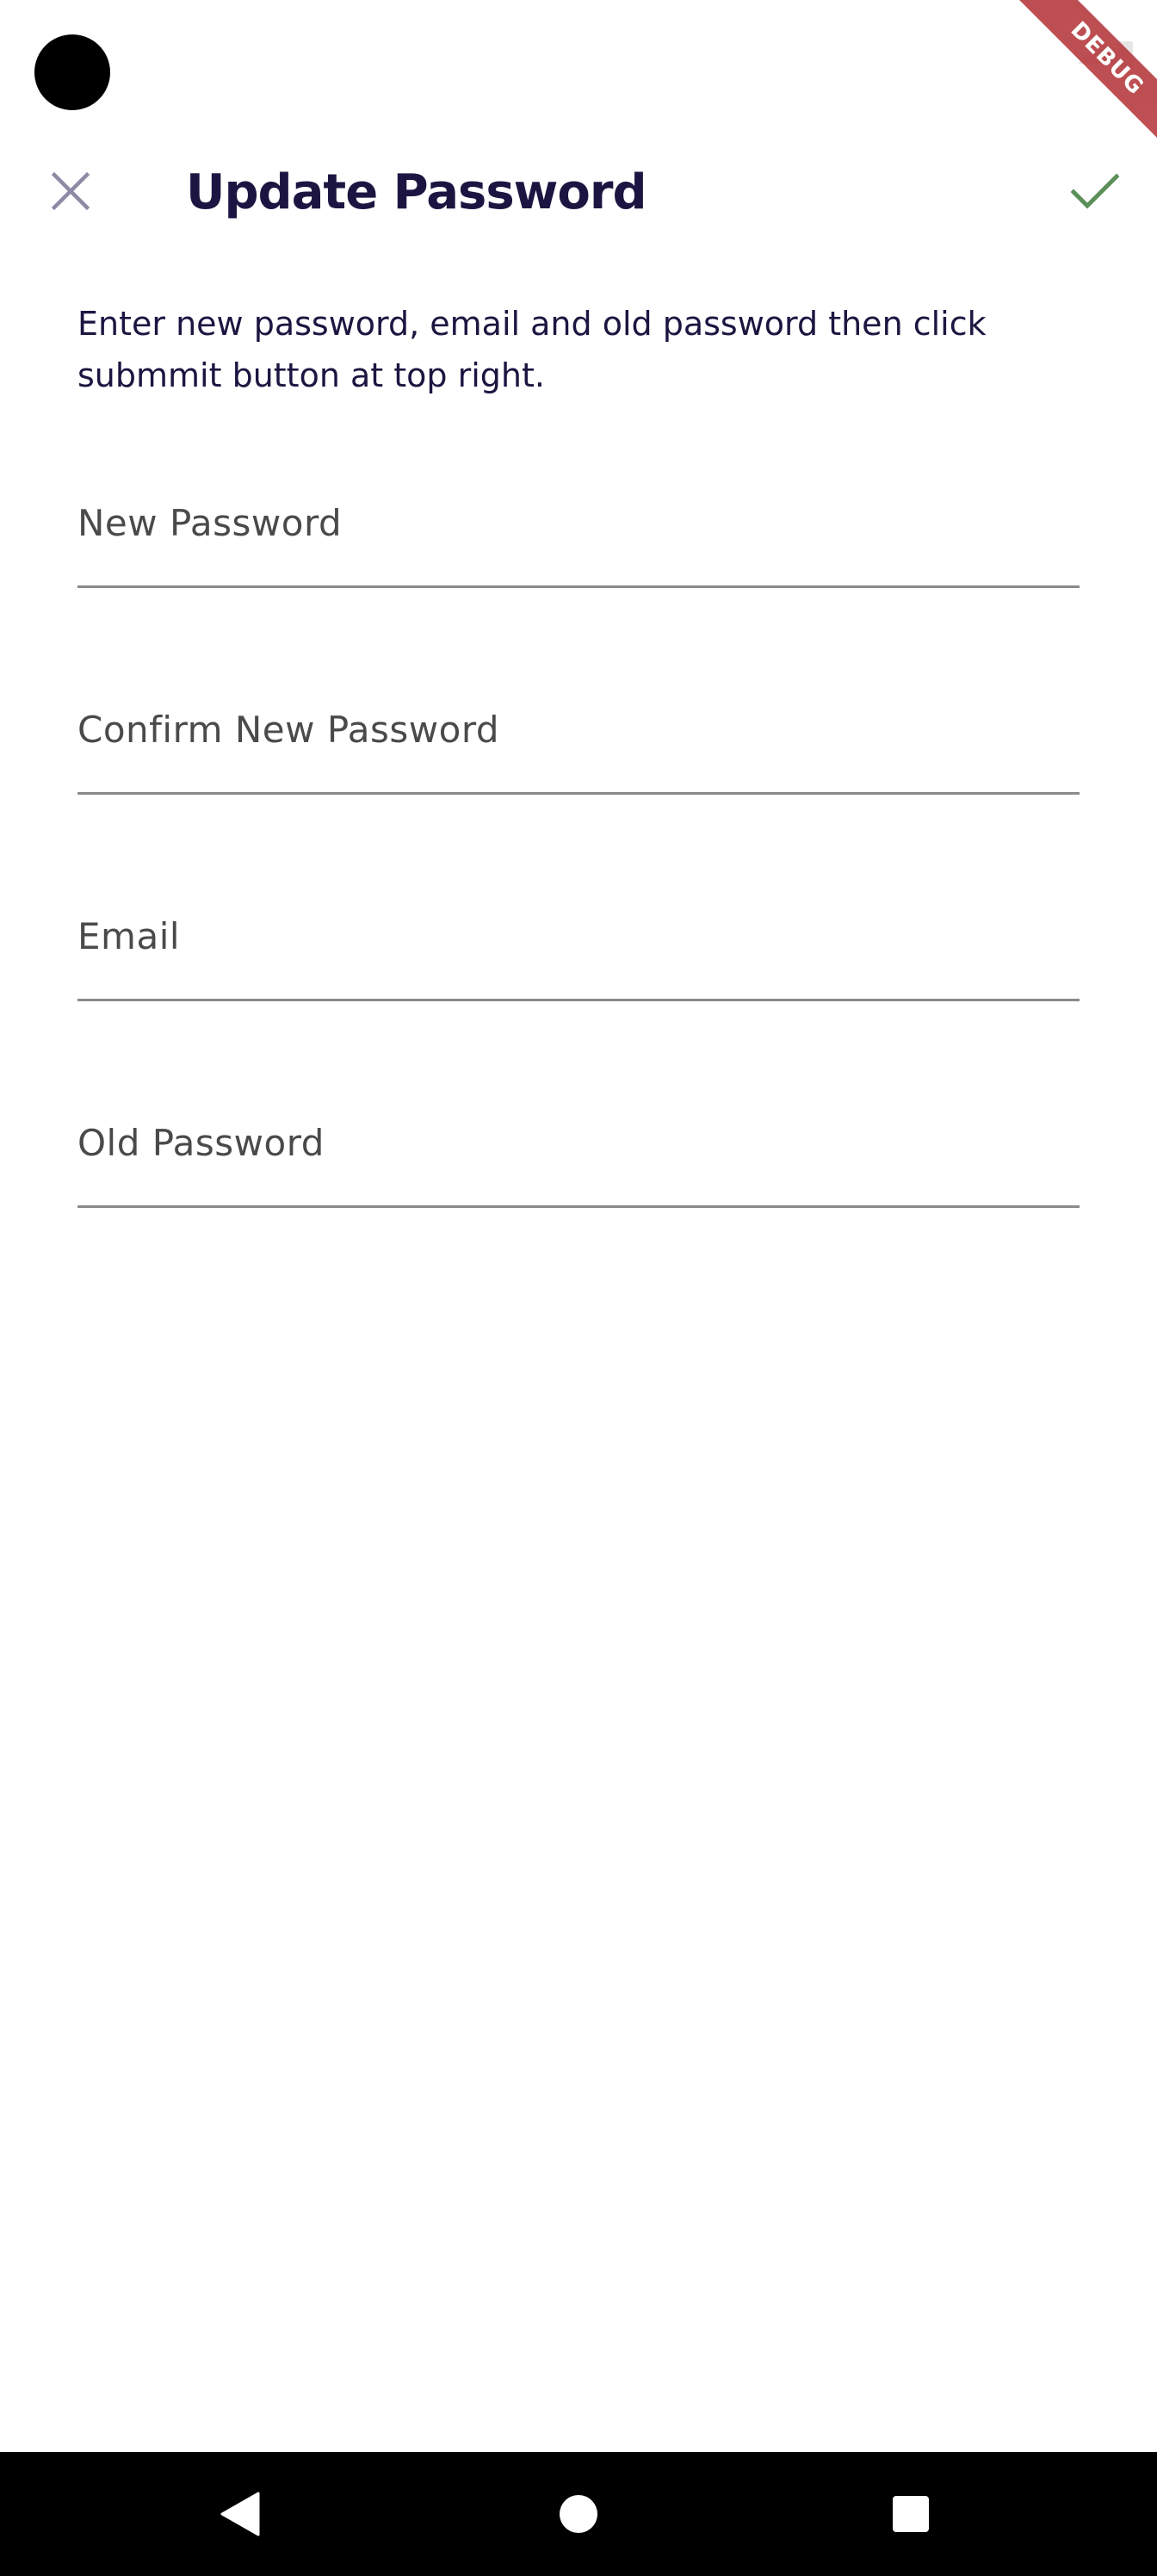  I want to click on back-triangle-icon, so click(240, 2514).